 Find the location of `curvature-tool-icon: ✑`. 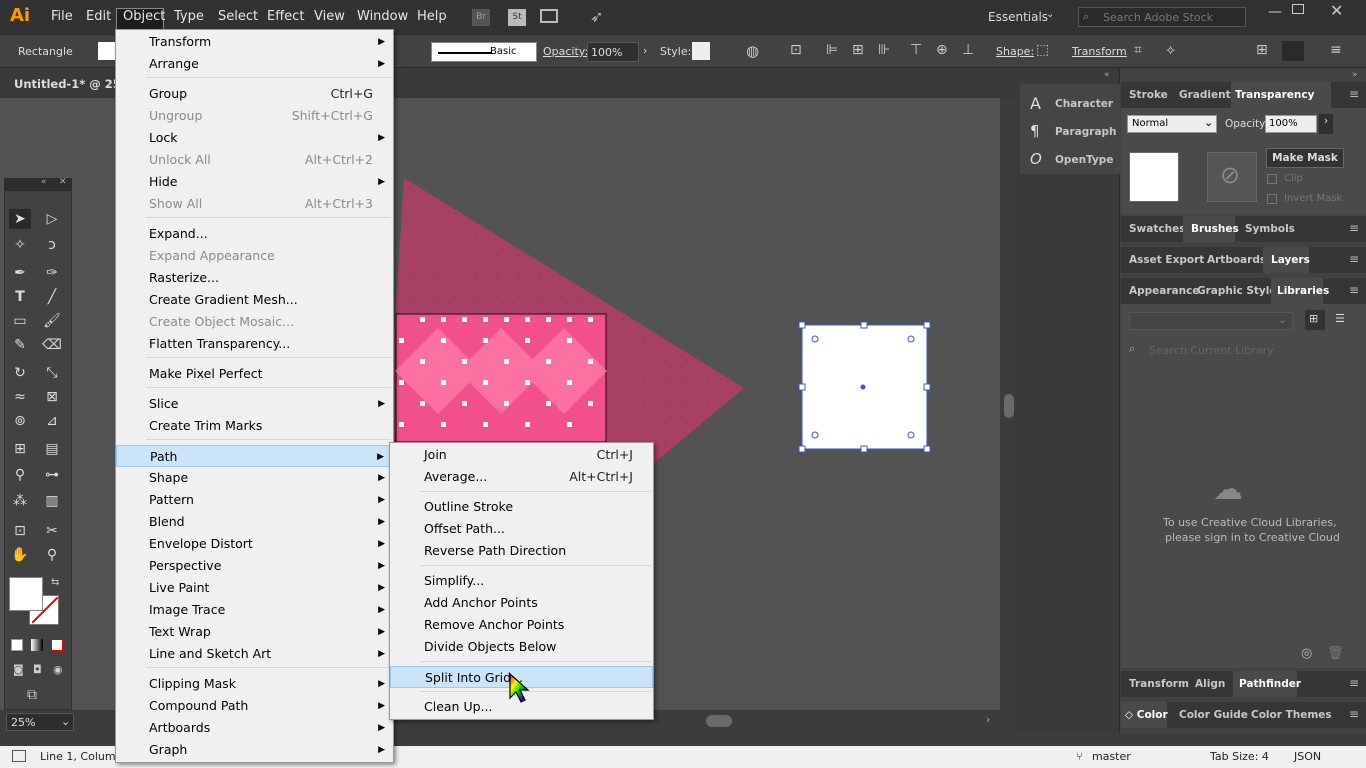

curvature-tool-icon: ✑ is located at coordinates (52, 273).